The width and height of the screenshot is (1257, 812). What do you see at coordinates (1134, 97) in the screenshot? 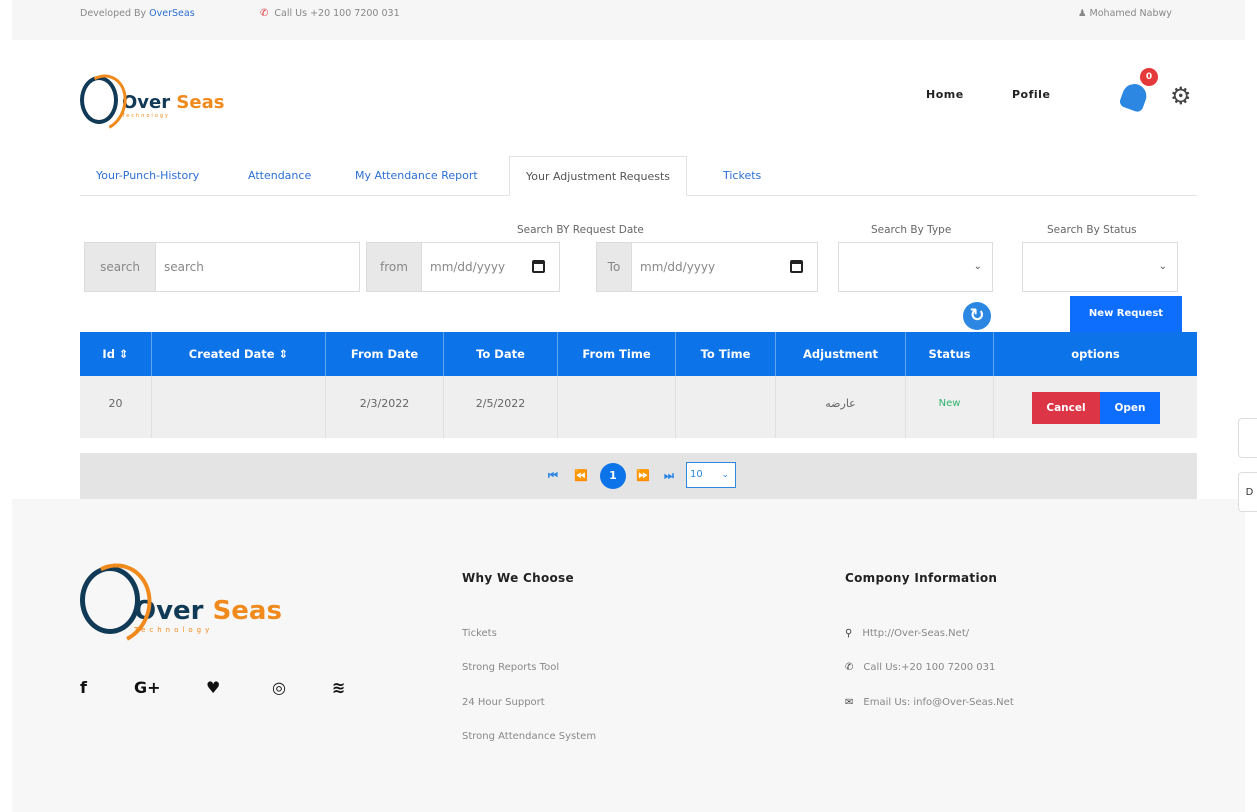
I see `bell-body` at bounding box center [1134, 97].